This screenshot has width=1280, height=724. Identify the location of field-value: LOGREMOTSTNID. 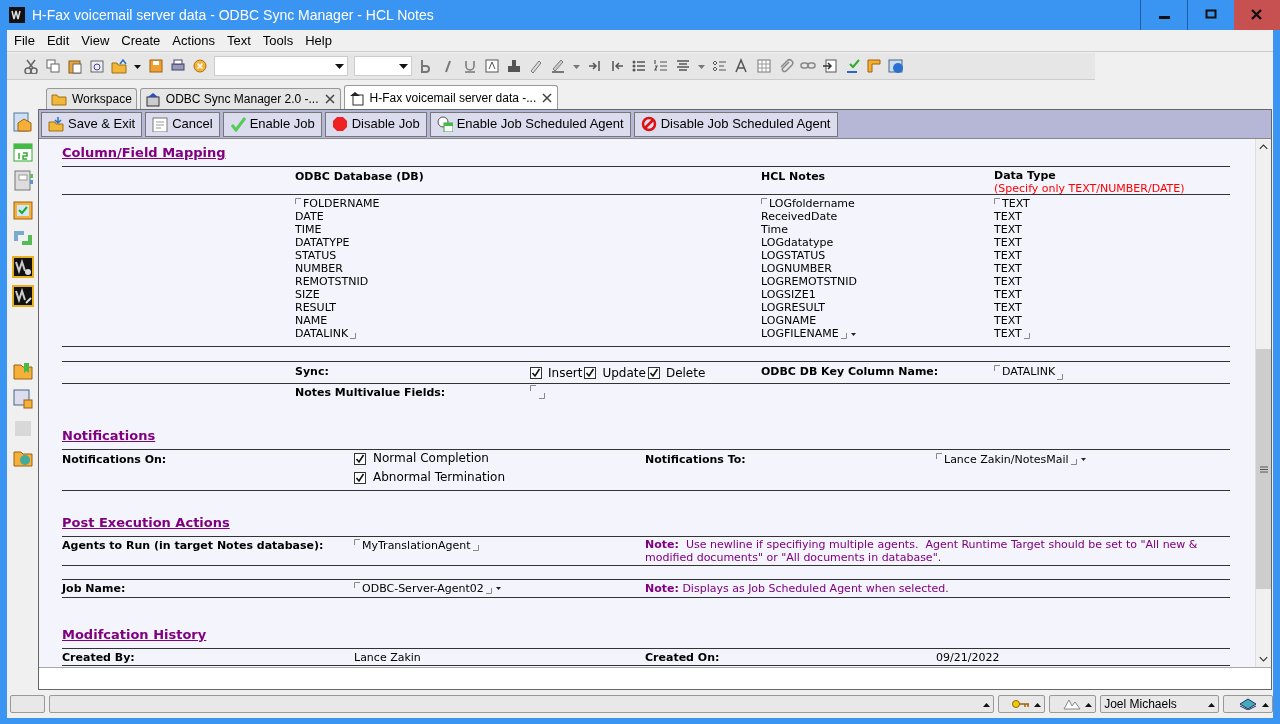
(809, 281).